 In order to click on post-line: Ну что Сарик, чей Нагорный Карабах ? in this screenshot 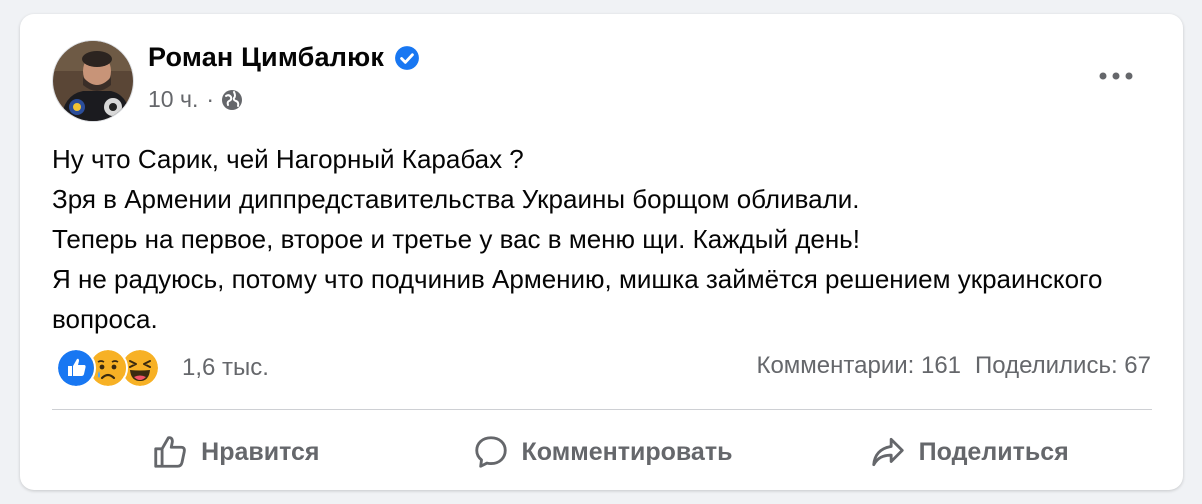, I will do `click(288, 159)`.